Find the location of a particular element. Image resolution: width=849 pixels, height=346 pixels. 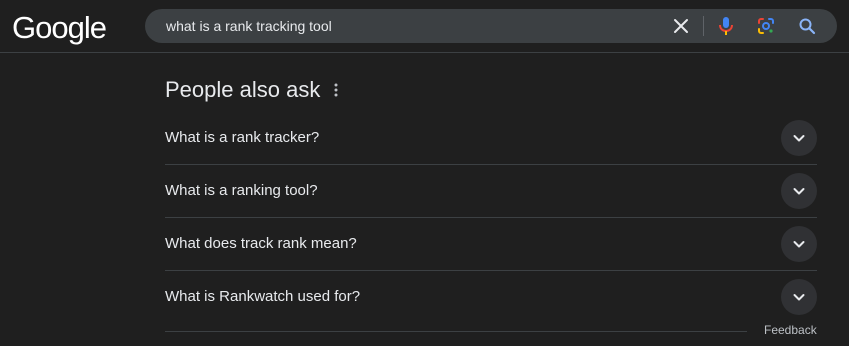

question-text: What is Rankwatch used for? is located at coordinates (263, 296).